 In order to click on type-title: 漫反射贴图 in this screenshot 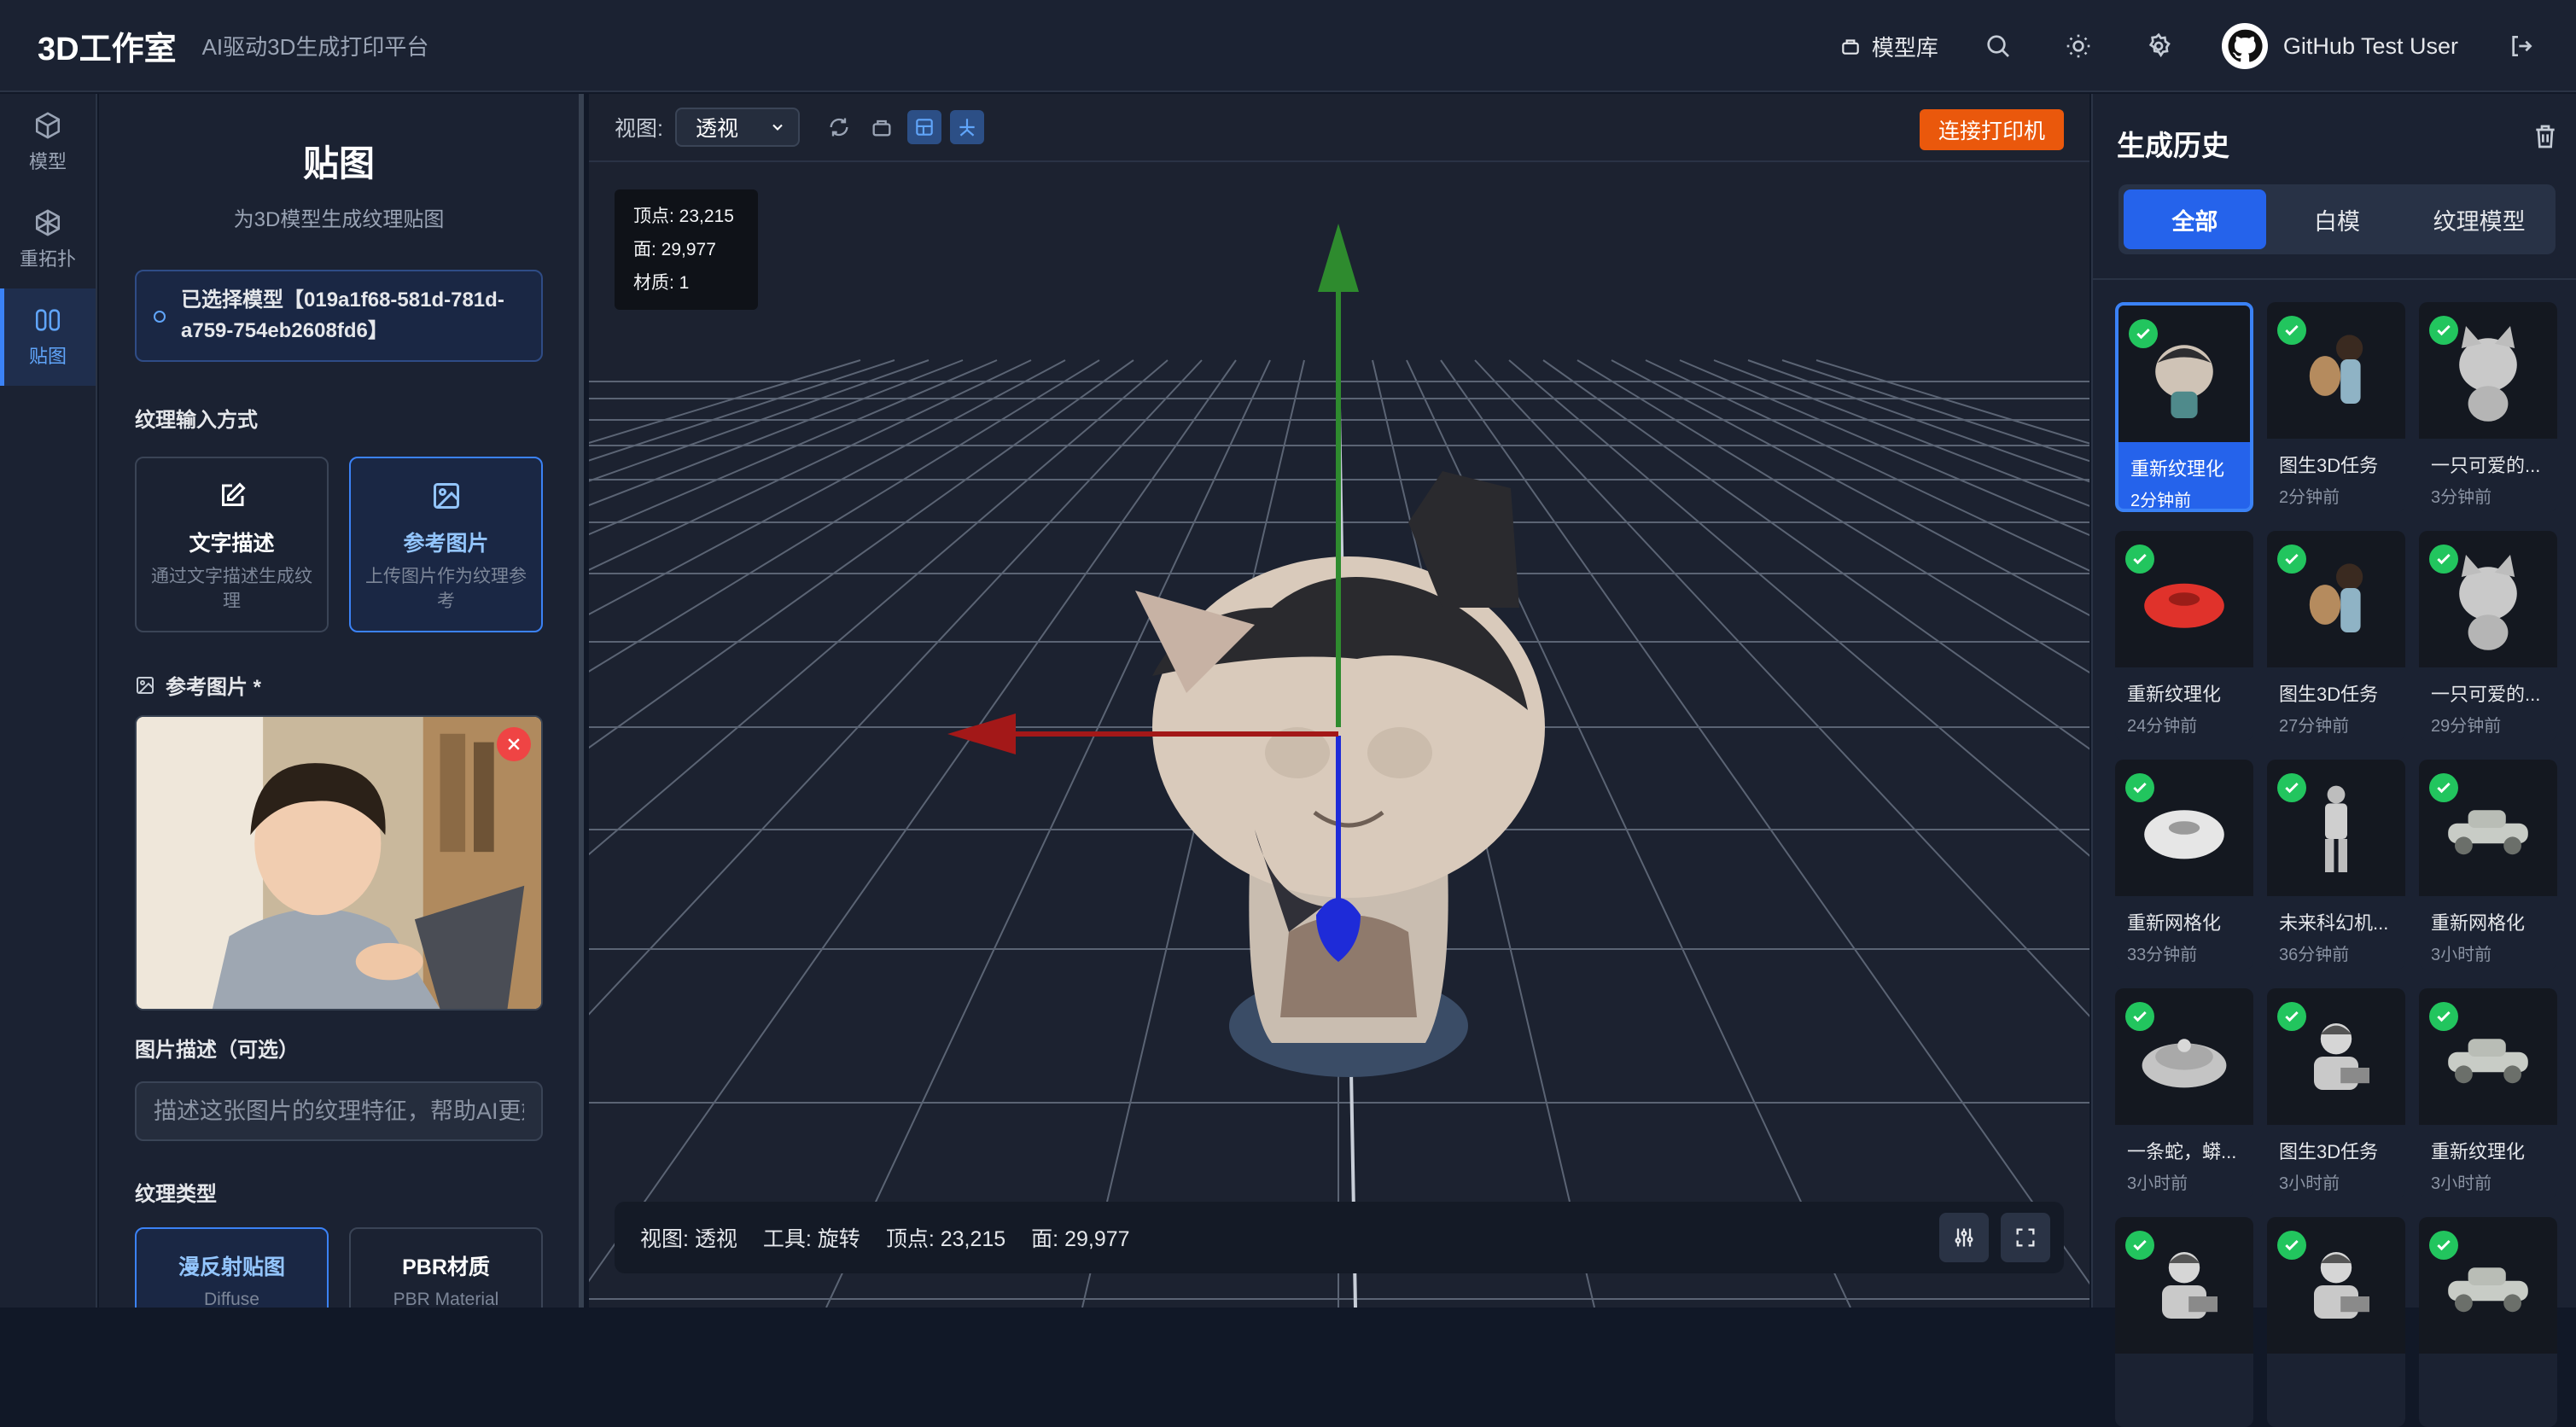, I will do `click(231, 1267)`.